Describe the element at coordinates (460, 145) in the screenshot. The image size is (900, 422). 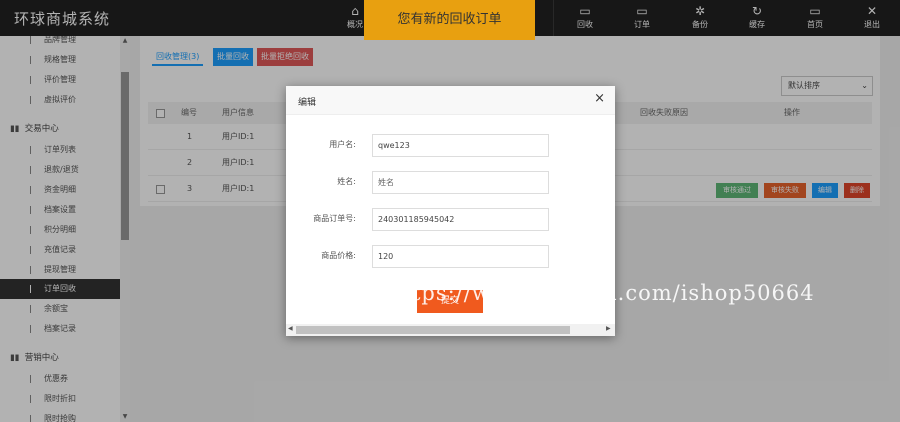
I see `username-field: qwe123` at that location.